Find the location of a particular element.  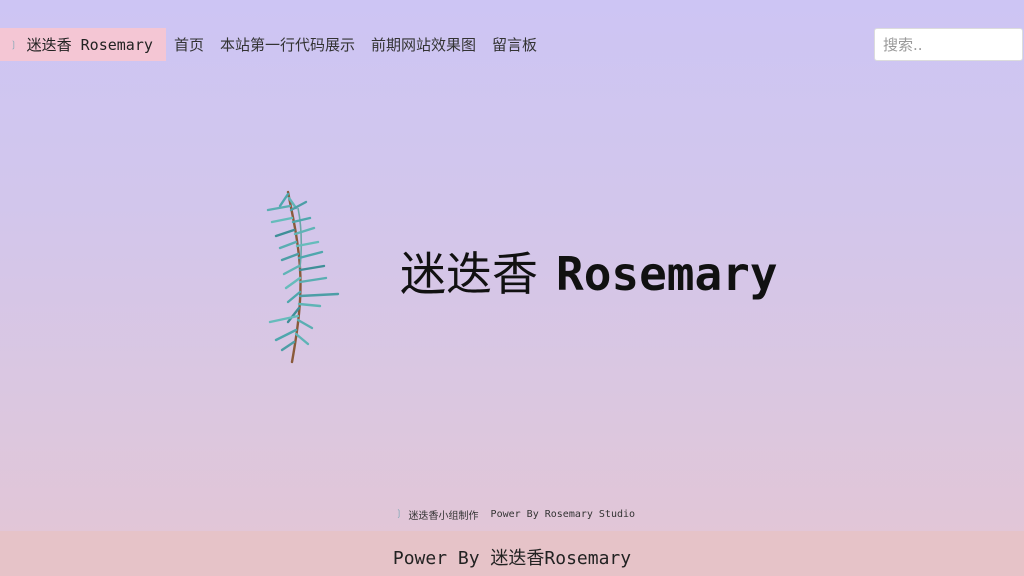

hero-title: 迷迭香 Rosemary is located at coordinates (589, 274).